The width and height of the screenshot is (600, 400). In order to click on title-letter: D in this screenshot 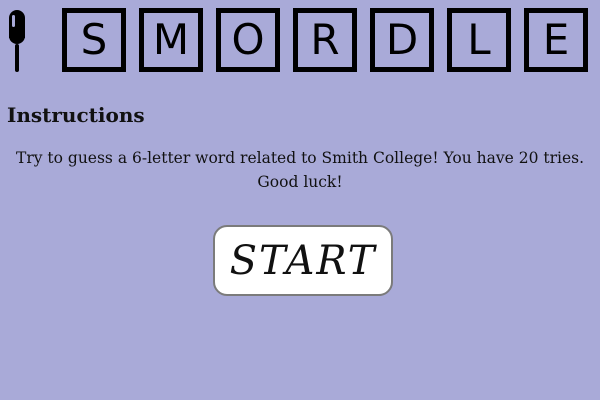, I will do `click(402, 39)`.